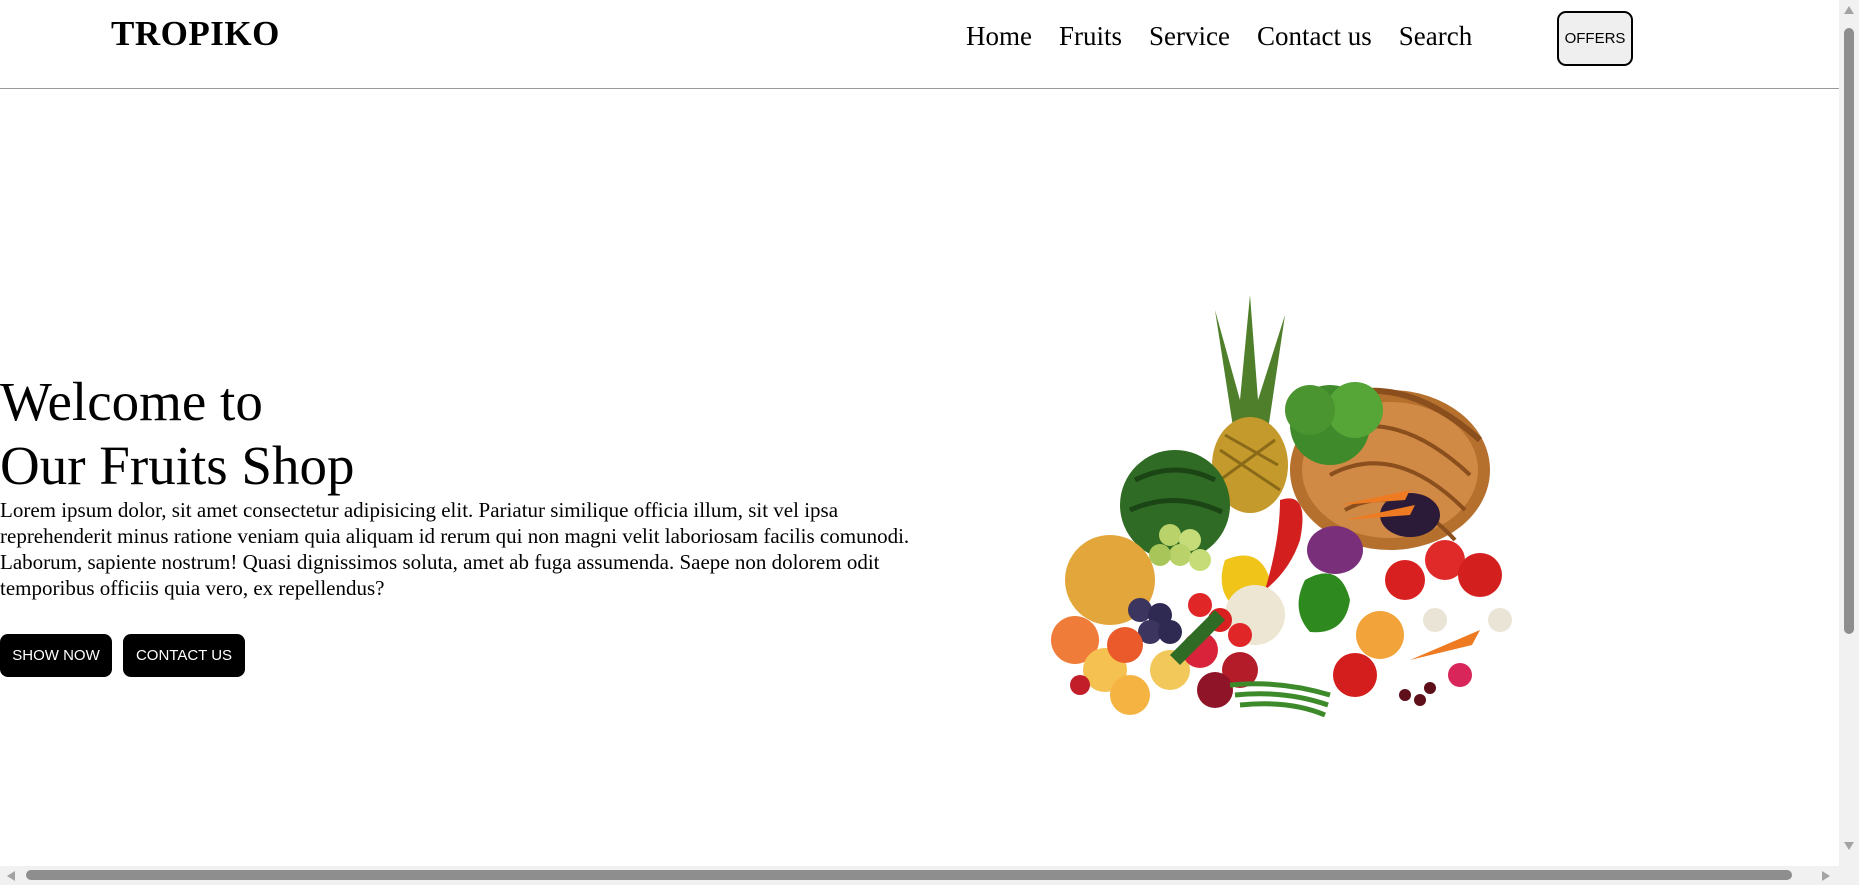  I want to click on horizontal-scroll-thumb, so click(909, 875).